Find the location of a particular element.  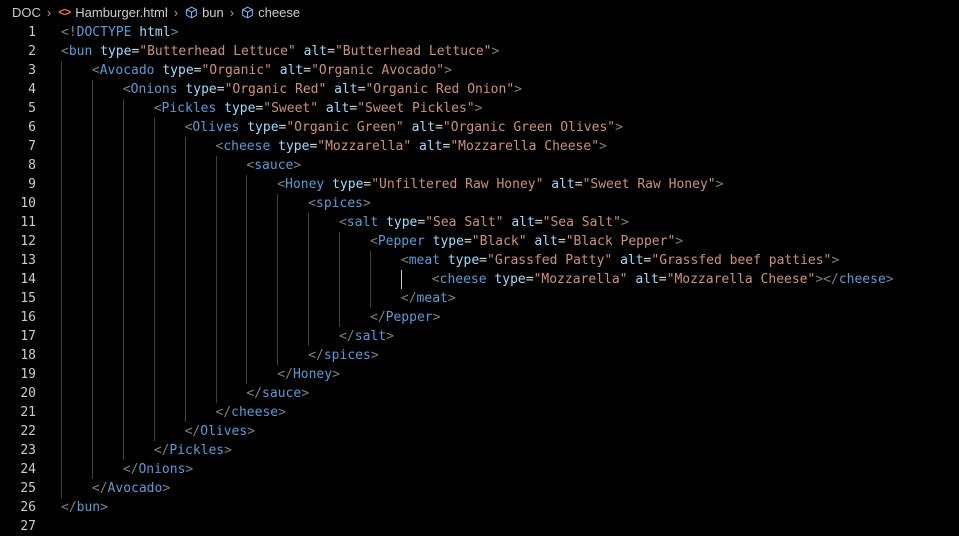

breadcrumb-item-1: <> Hamburger.html is located at coordinates (113, 12).